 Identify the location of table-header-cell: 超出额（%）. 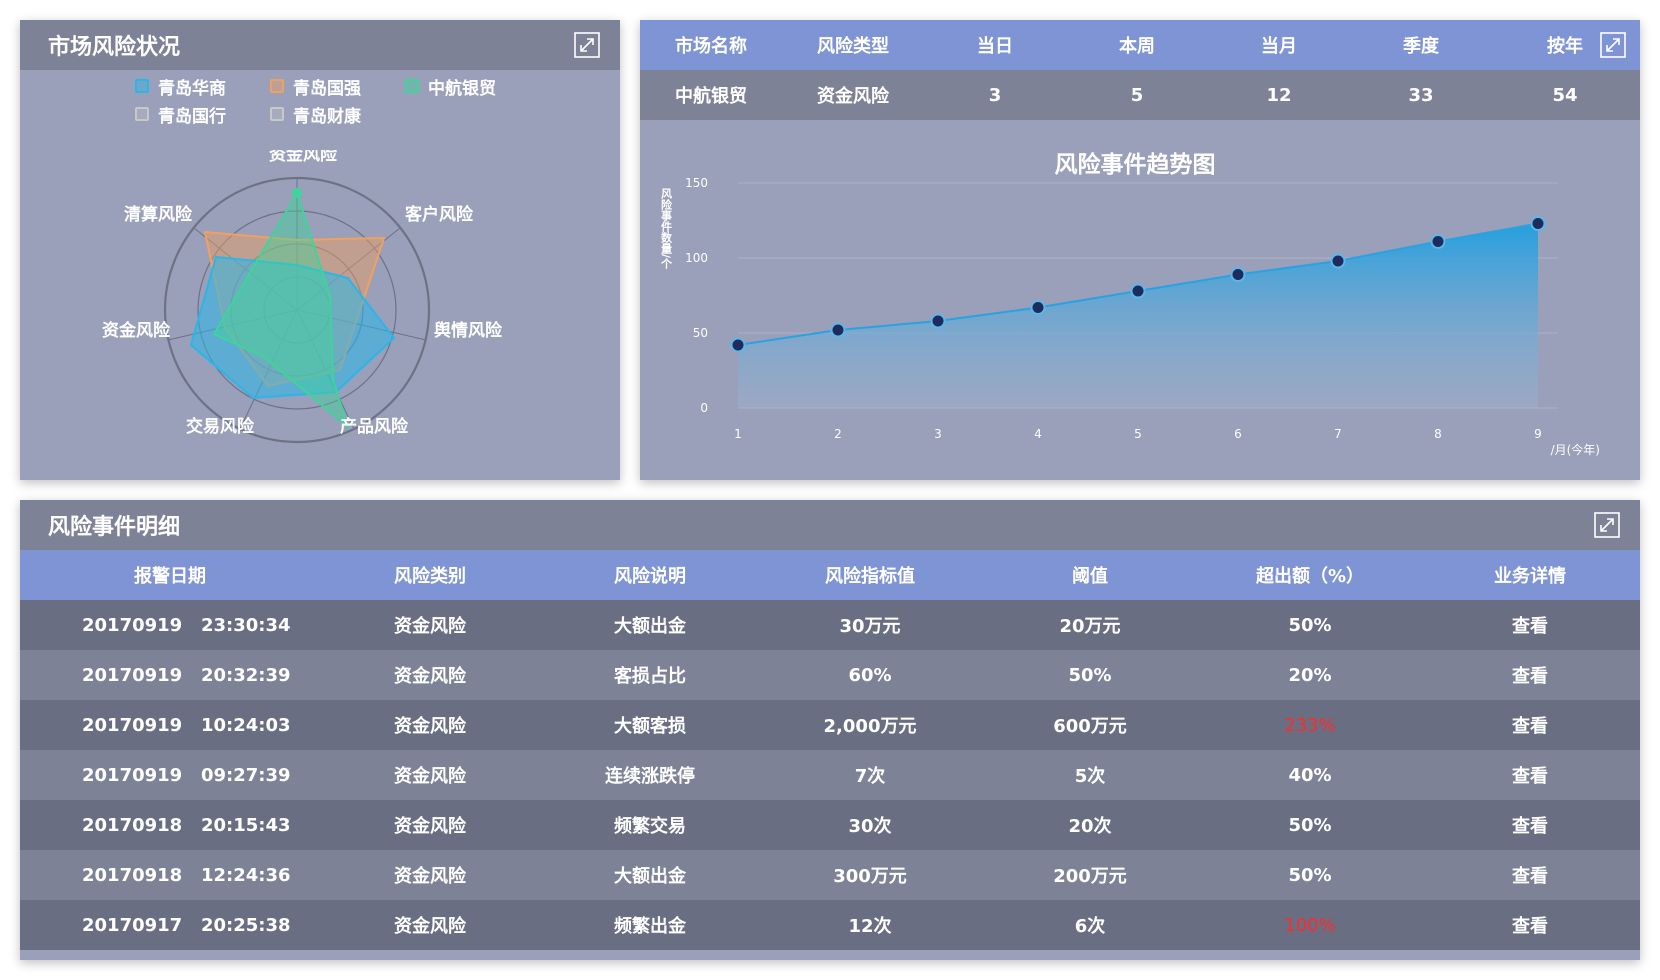
(1310, 576).